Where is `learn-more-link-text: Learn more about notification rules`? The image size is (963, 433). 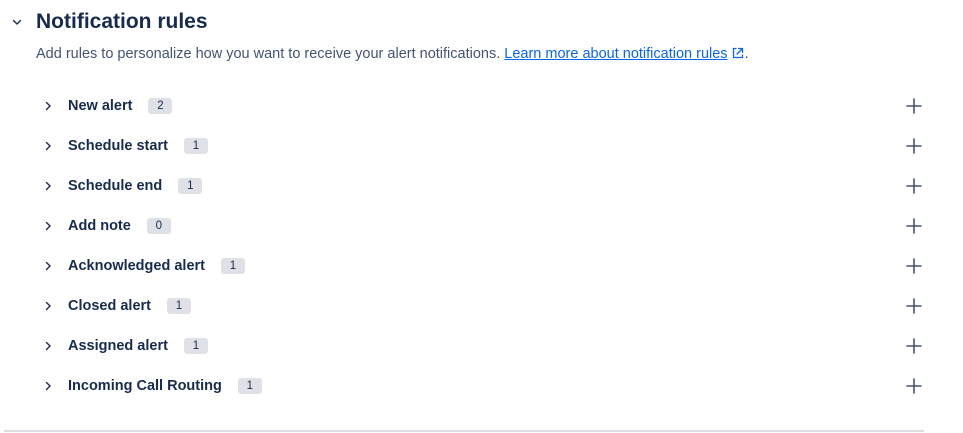
learn-more-link-text: Learn more about notification rules is located at coordinates (615, 54).